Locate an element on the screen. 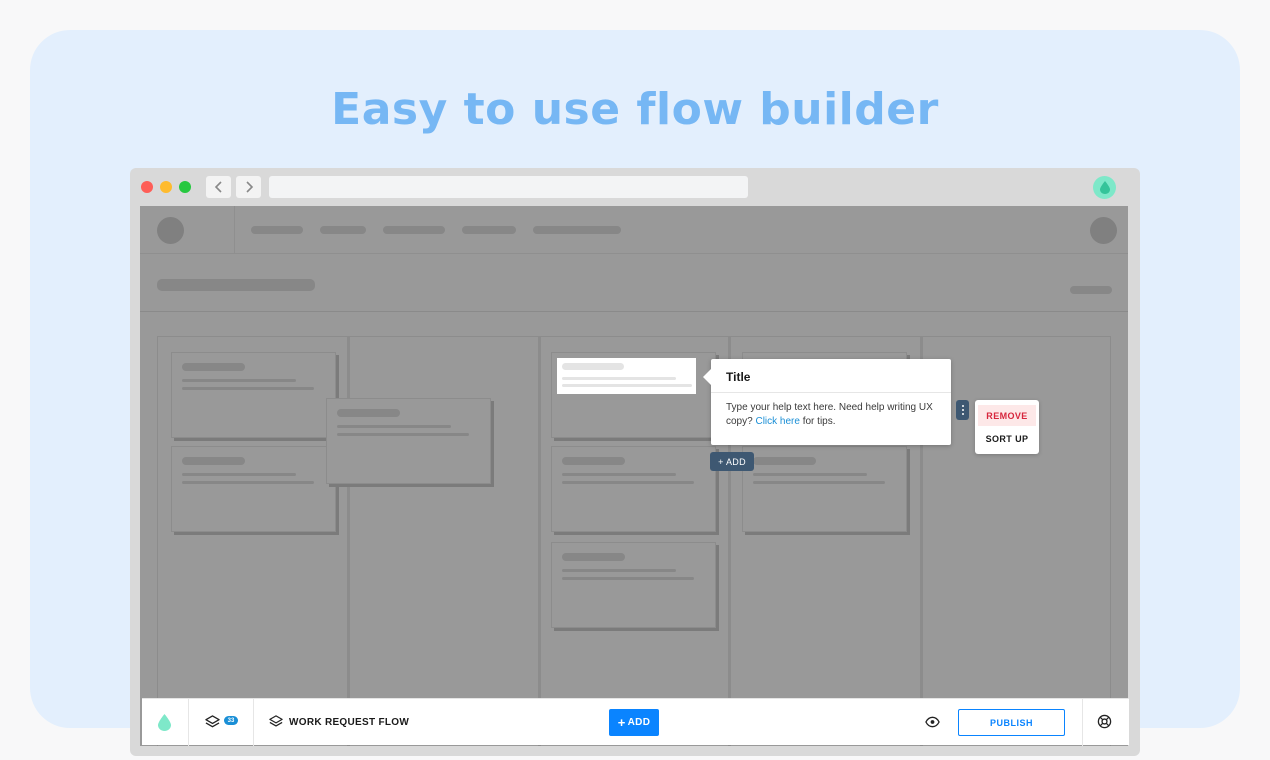  preview-button is located at coordinates (932, 724).